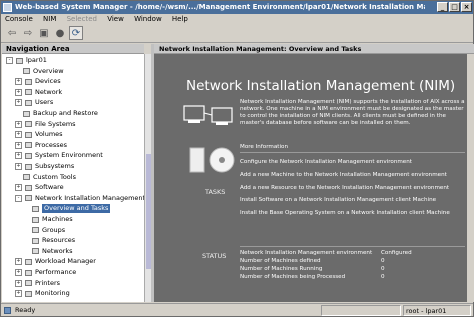  What do you see at coordinates (212, 160) in the screenshot?
I see `installation-media-icon` at bounding box center [212, 160].